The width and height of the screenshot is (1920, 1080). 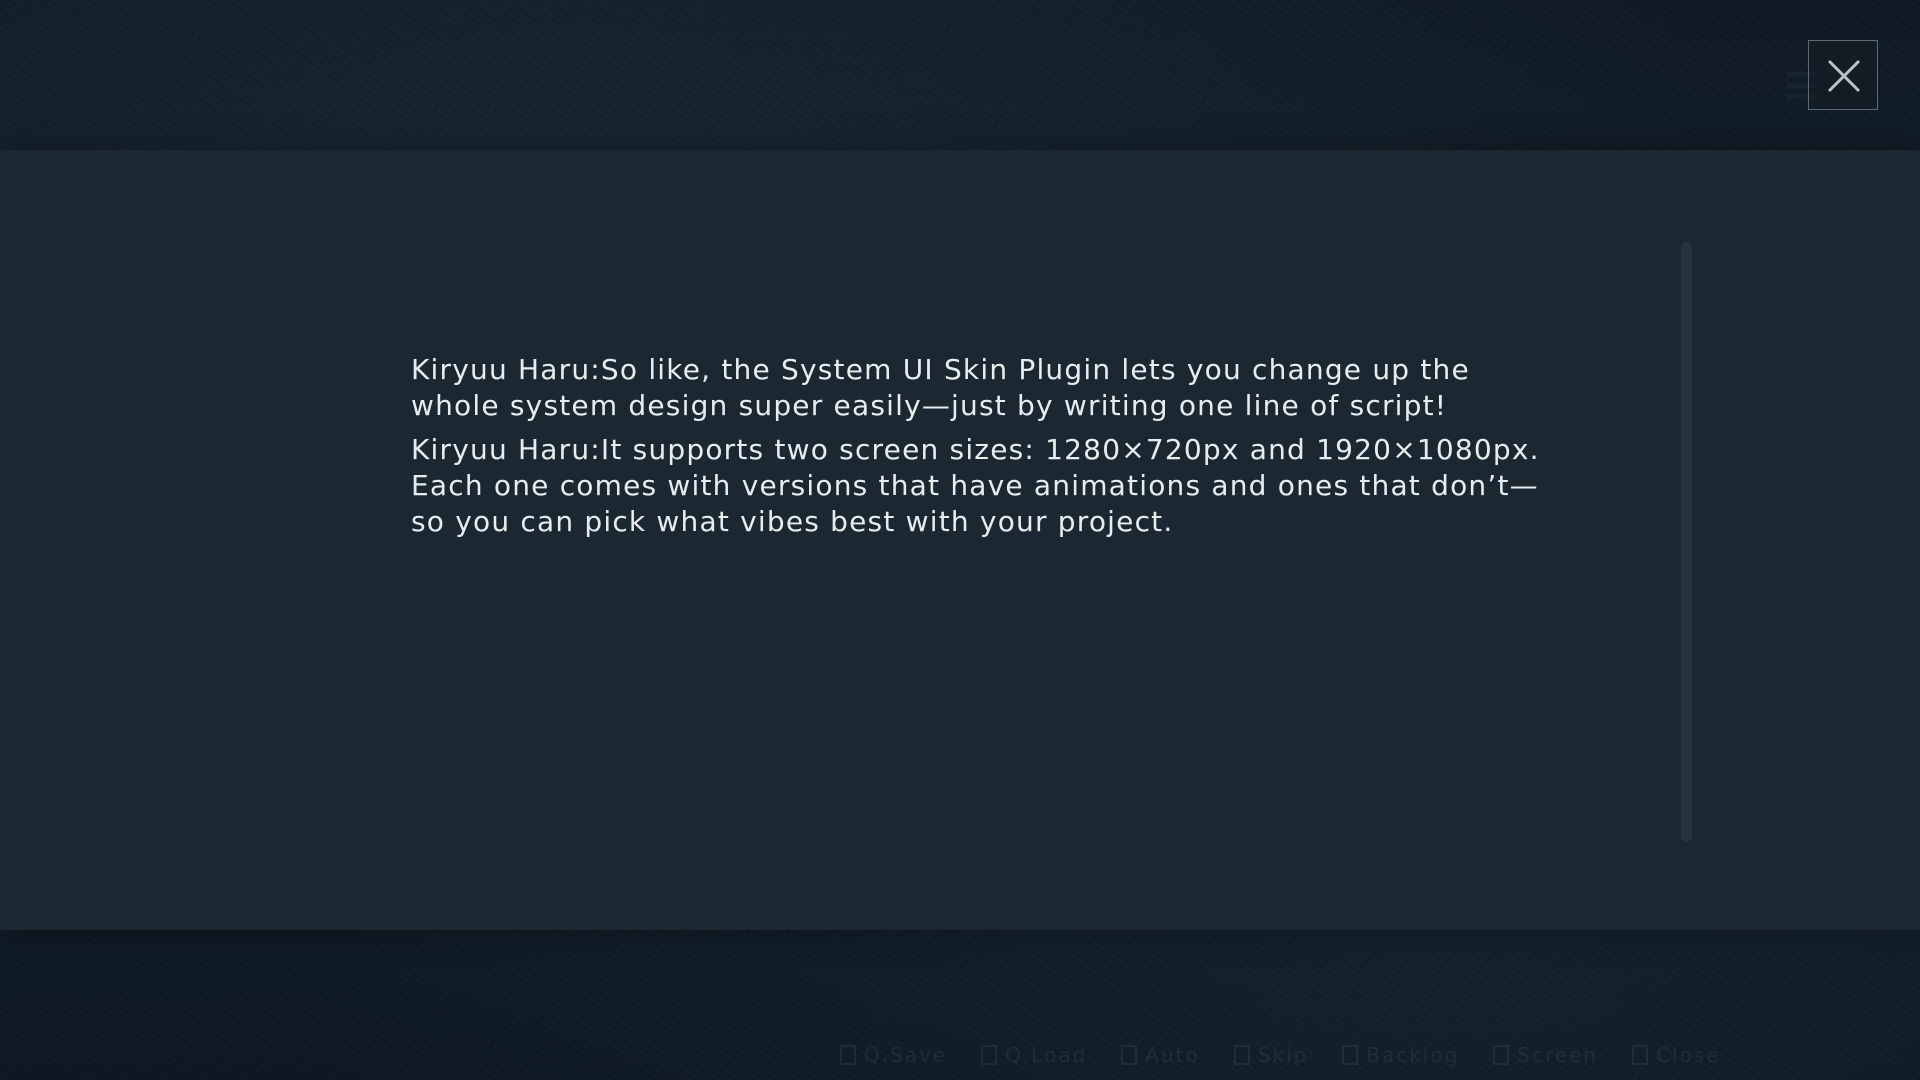 I want to click on quick-menu-label: Backlog, so click(x=1413, y=1055).